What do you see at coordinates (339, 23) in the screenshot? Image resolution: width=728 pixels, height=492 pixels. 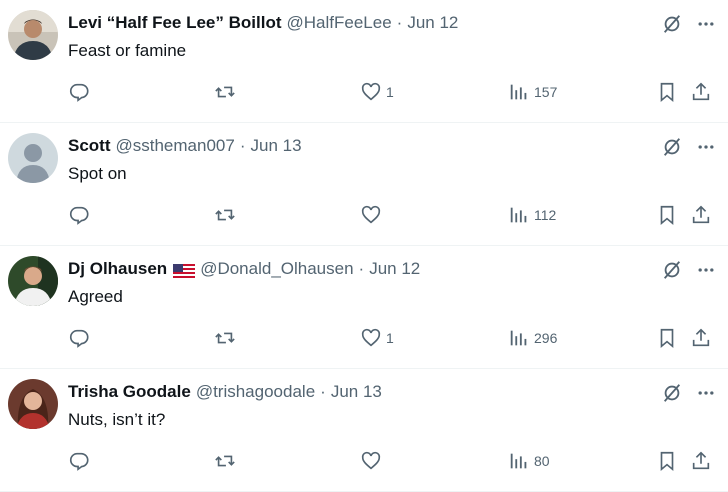 I see `user-handle: @HalfFeeLee` at bounding box center [339, 23].